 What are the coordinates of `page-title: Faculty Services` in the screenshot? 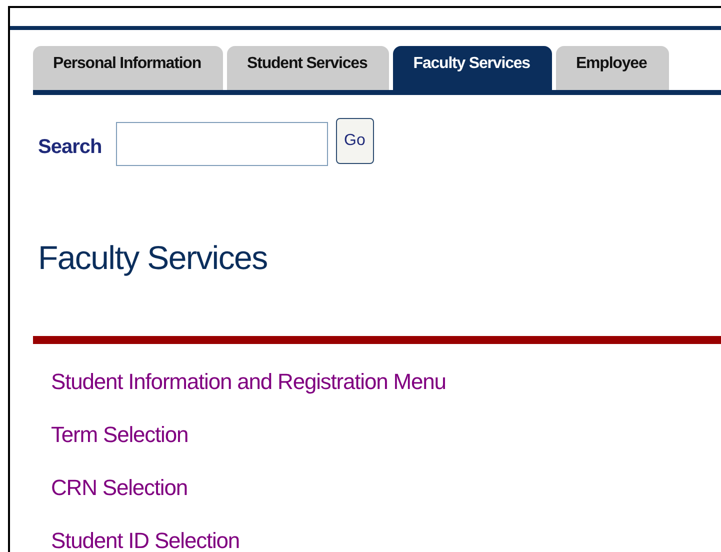 It's located at (153, 258).